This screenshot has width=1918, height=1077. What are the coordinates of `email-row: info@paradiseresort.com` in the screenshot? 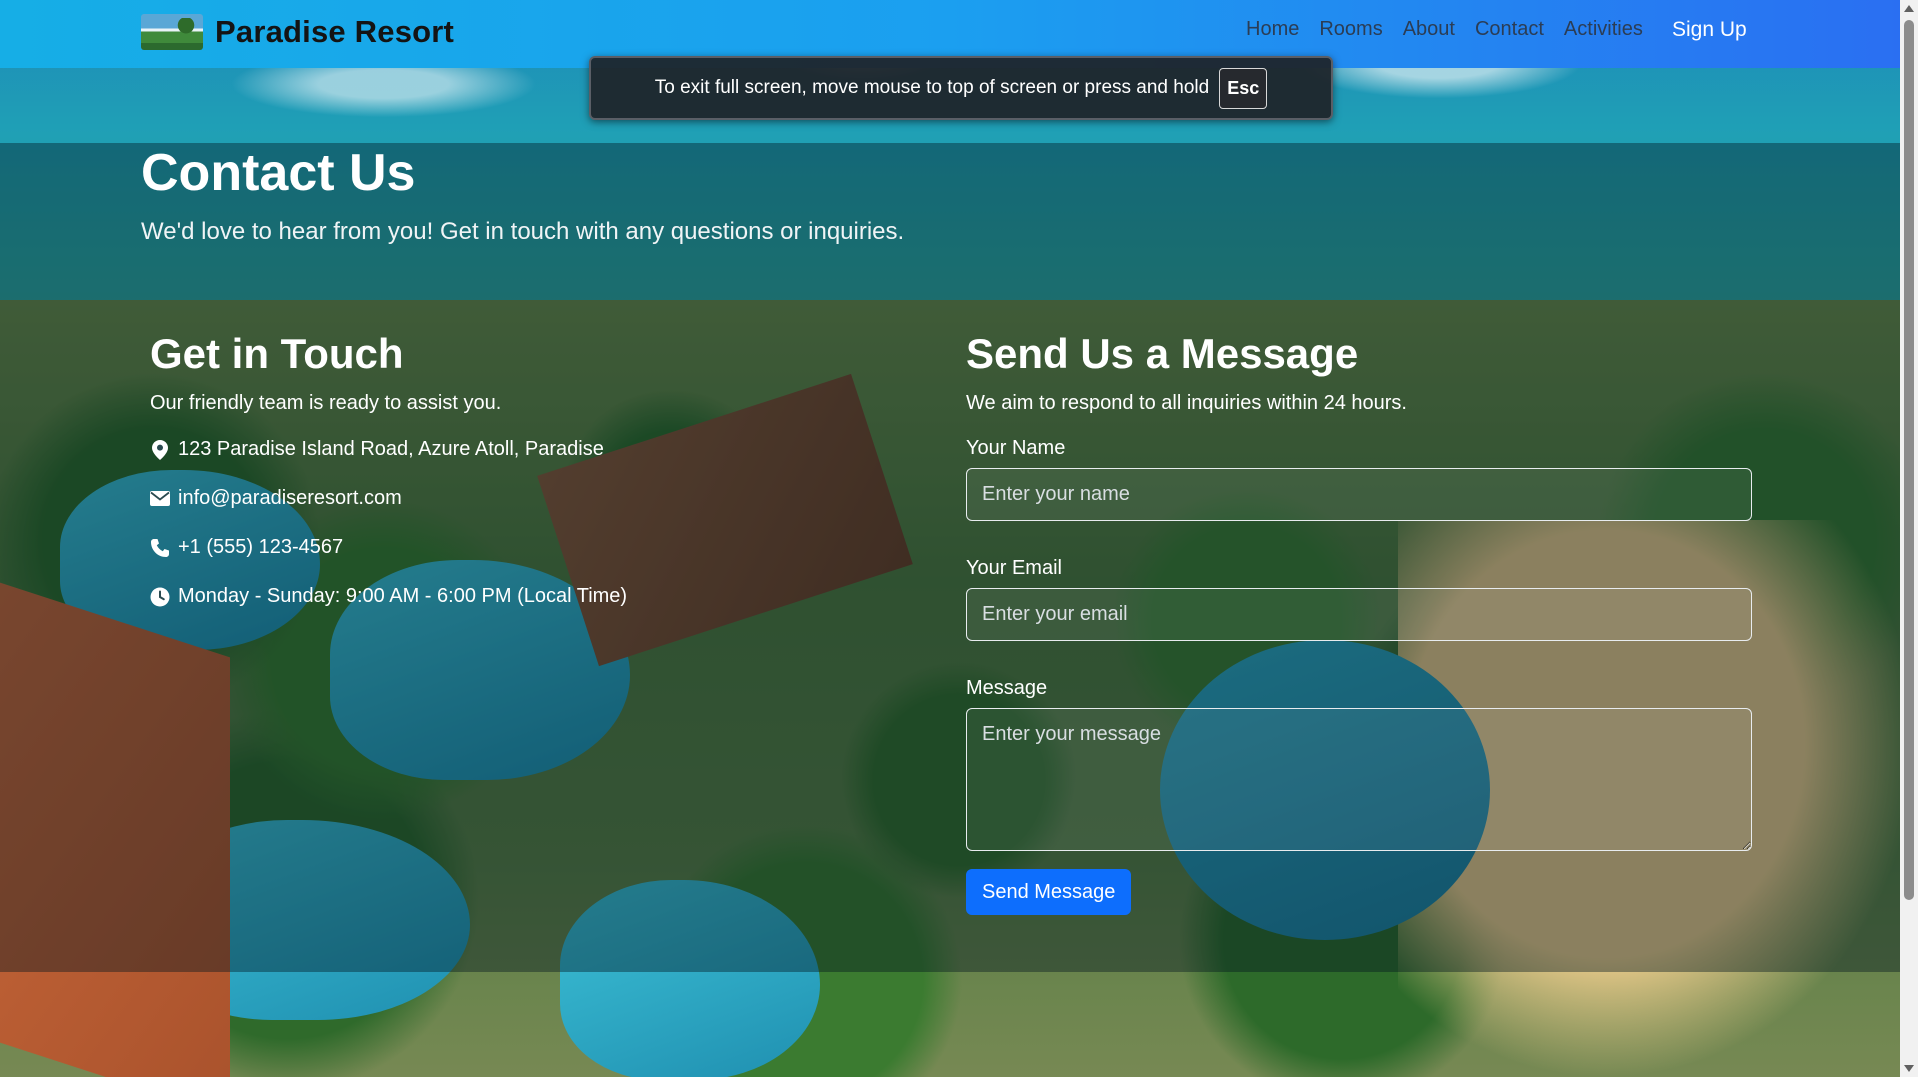 It's located at (388, 498).